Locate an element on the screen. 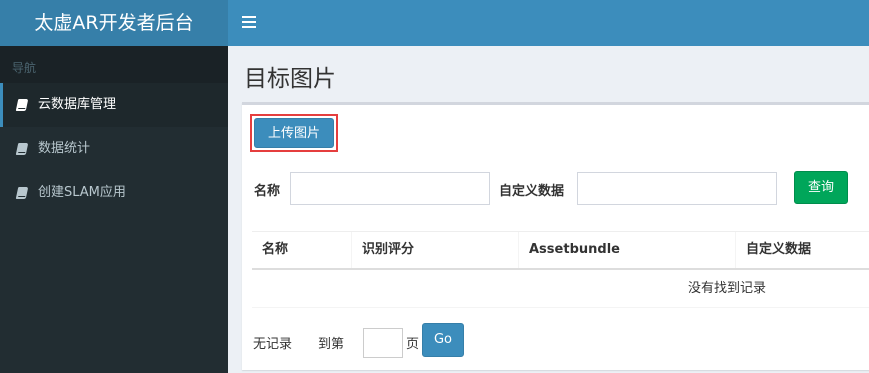 The width and height of the screenshot is (869, 373). column-header-custom-data: 自定义数据 is located at coordinates (802, 250).